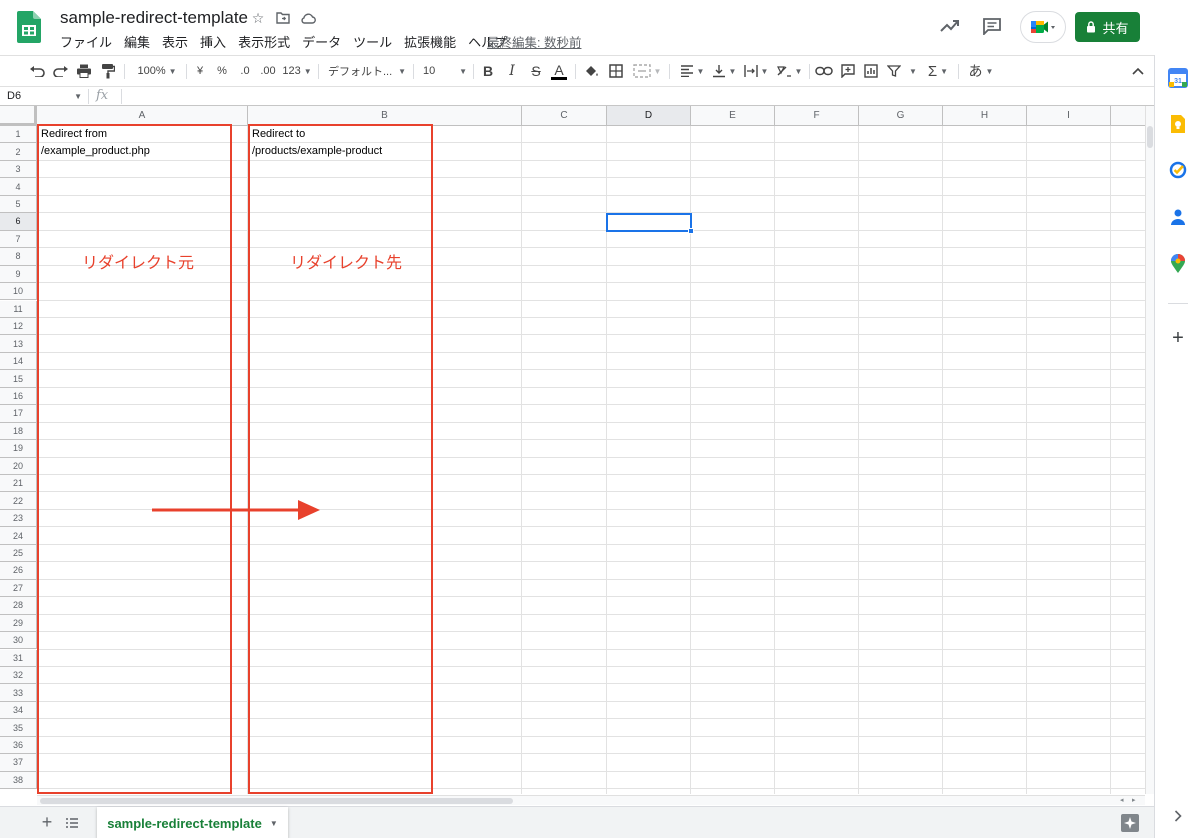 The height and width of the screenshot is (838, 1200). I want to click on menu-format: 表示形式, so click(264, 41).